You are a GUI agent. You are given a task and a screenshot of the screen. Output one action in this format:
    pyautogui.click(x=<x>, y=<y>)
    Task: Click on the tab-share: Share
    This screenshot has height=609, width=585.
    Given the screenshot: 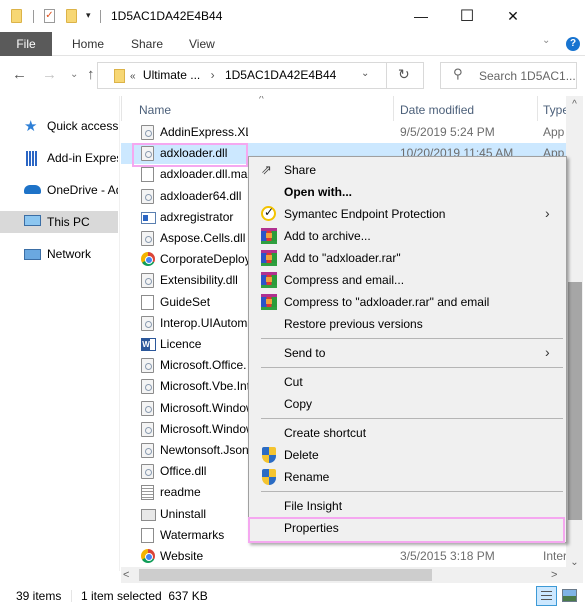 What is the action you would take?
    pyautogui.click(x=147, y=44)
    